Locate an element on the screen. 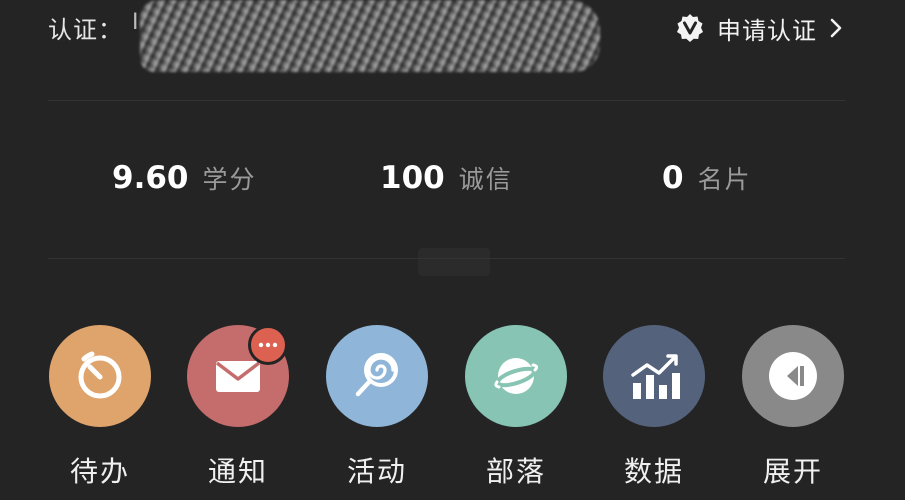 This screenshot has height=500, width=905. app-tribe-label: 部落 is located at coordinates (515, 471).